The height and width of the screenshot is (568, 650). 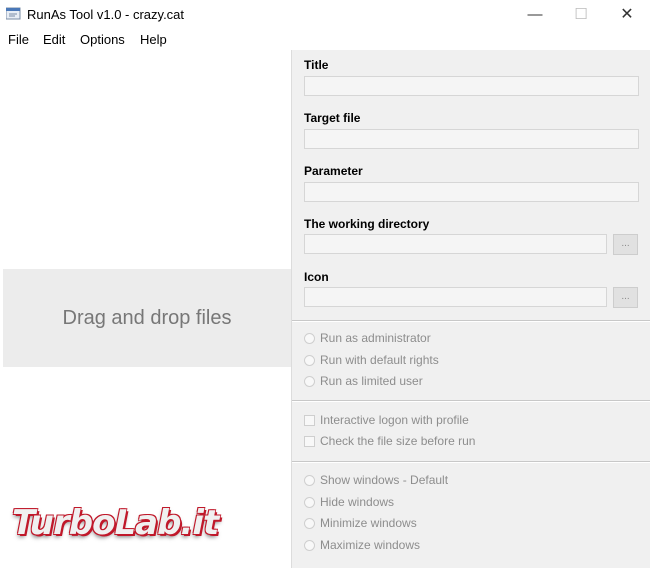 What do you see at coordinates (325, 15) in the screenshot?
I see `title-bar: RunAs Tool v1.0 - crazy.cat — ☐ ✕` at bounding box center [325, 15].